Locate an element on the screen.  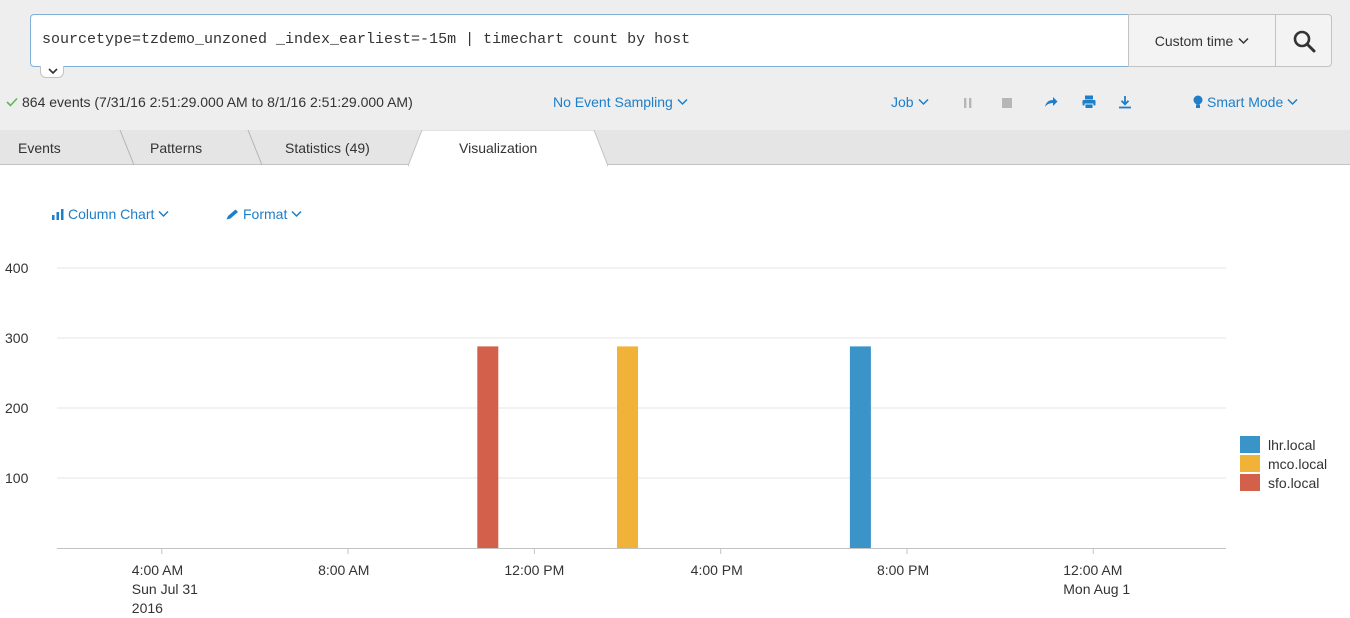
y-tick-label: 100 is located at coordinates (17, 478).